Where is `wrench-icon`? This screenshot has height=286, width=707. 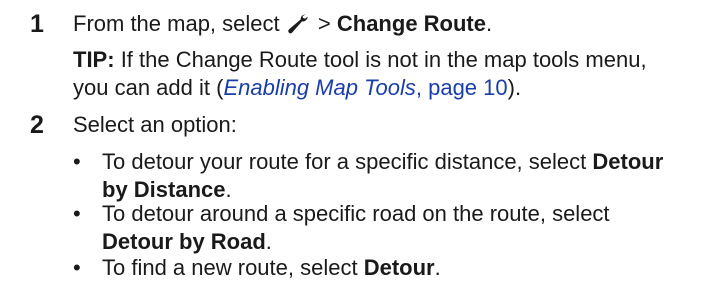
wrench-icon is located at coordinates (298, 24).